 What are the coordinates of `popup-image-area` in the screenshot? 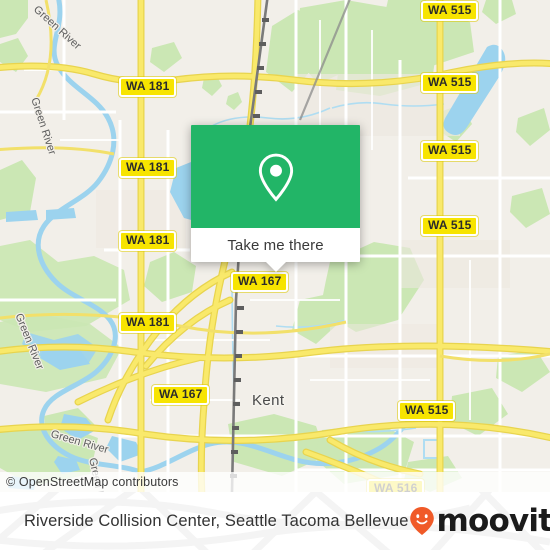 It's located at (275, 176).